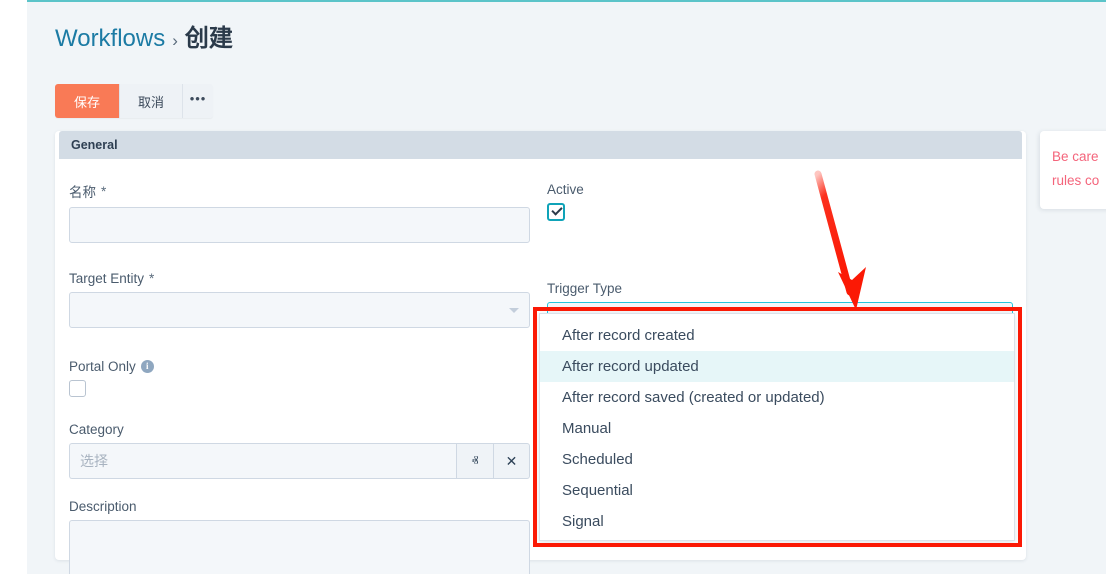  Describe the element at coordinates (151, 101) in the screenshot. I see `cancel-button: 取消` at that location.